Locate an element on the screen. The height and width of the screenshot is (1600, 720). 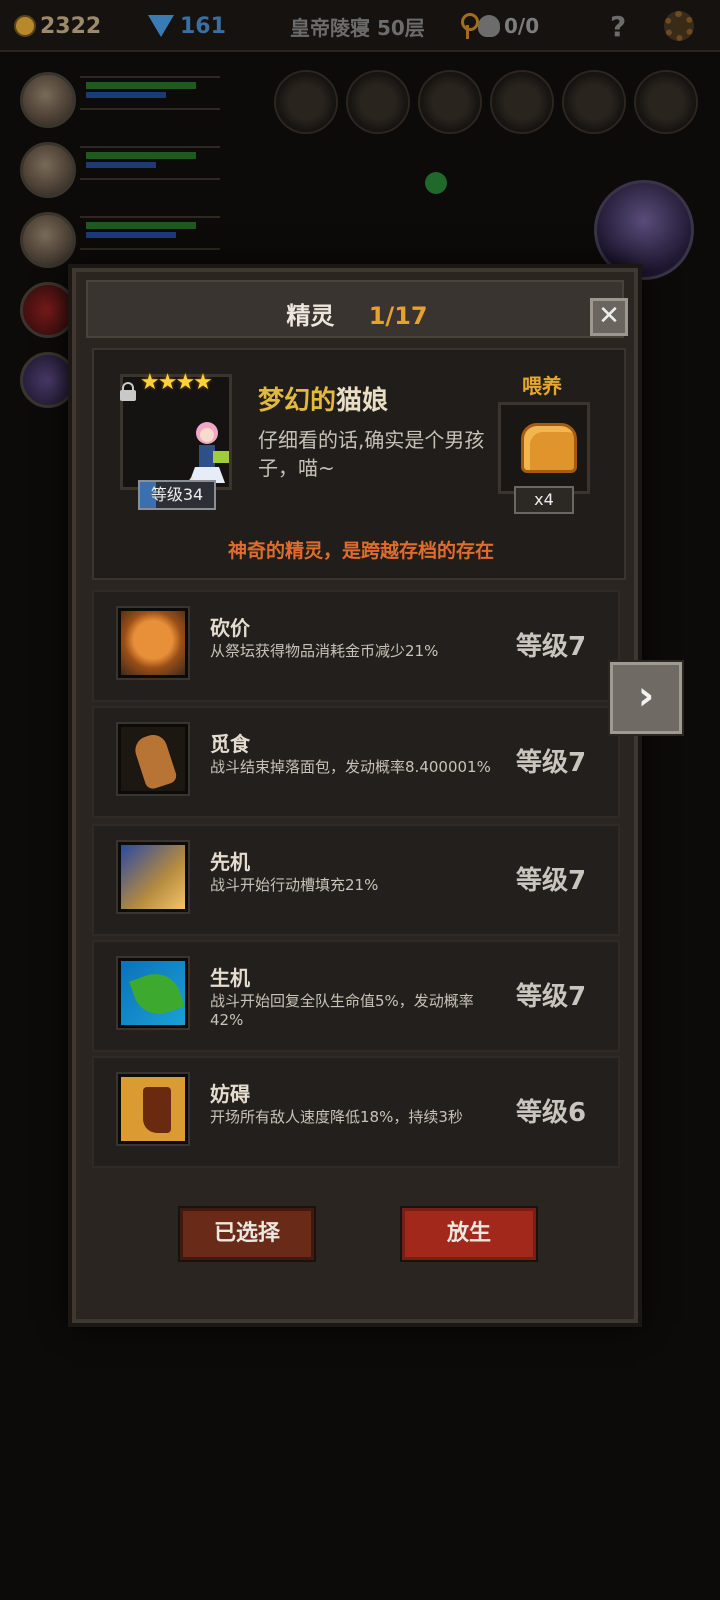
gem-value: 161 is located at coordinates (203, 26).